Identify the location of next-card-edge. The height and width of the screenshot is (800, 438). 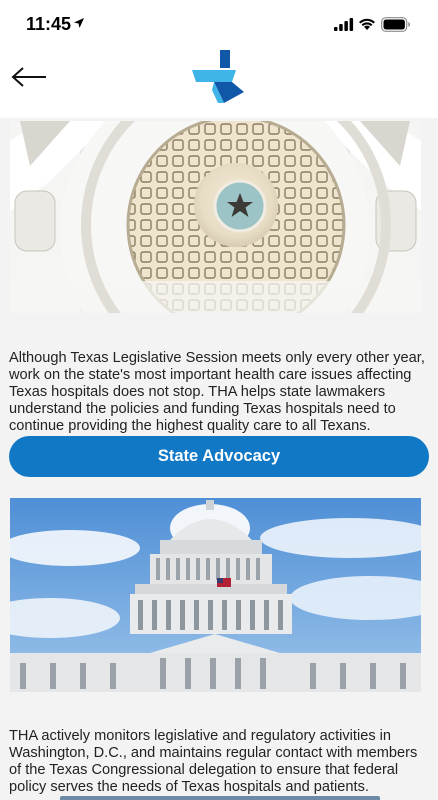
(220, 798).